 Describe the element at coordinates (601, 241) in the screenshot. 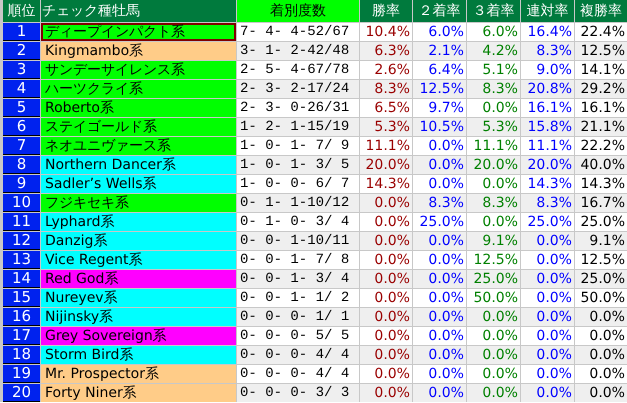

I see `rate-cell: 9.1%` at that location.